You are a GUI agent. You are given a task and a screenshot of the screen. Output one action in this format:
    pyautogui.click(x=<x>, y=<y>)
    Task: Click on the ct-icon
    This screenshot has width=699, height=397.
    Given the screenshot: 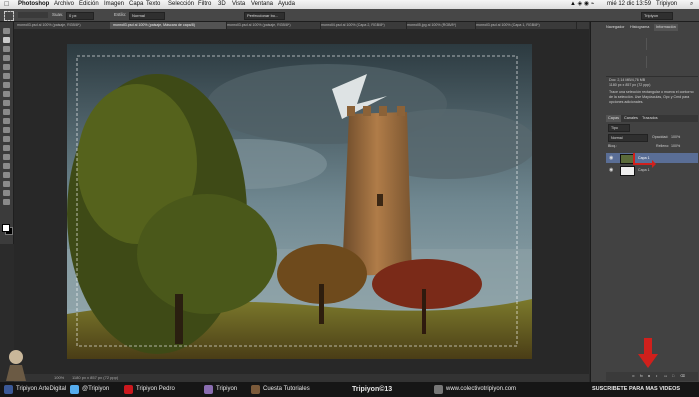 What is the action you would take?
    pyautogui.click(x=255, y=389)
    